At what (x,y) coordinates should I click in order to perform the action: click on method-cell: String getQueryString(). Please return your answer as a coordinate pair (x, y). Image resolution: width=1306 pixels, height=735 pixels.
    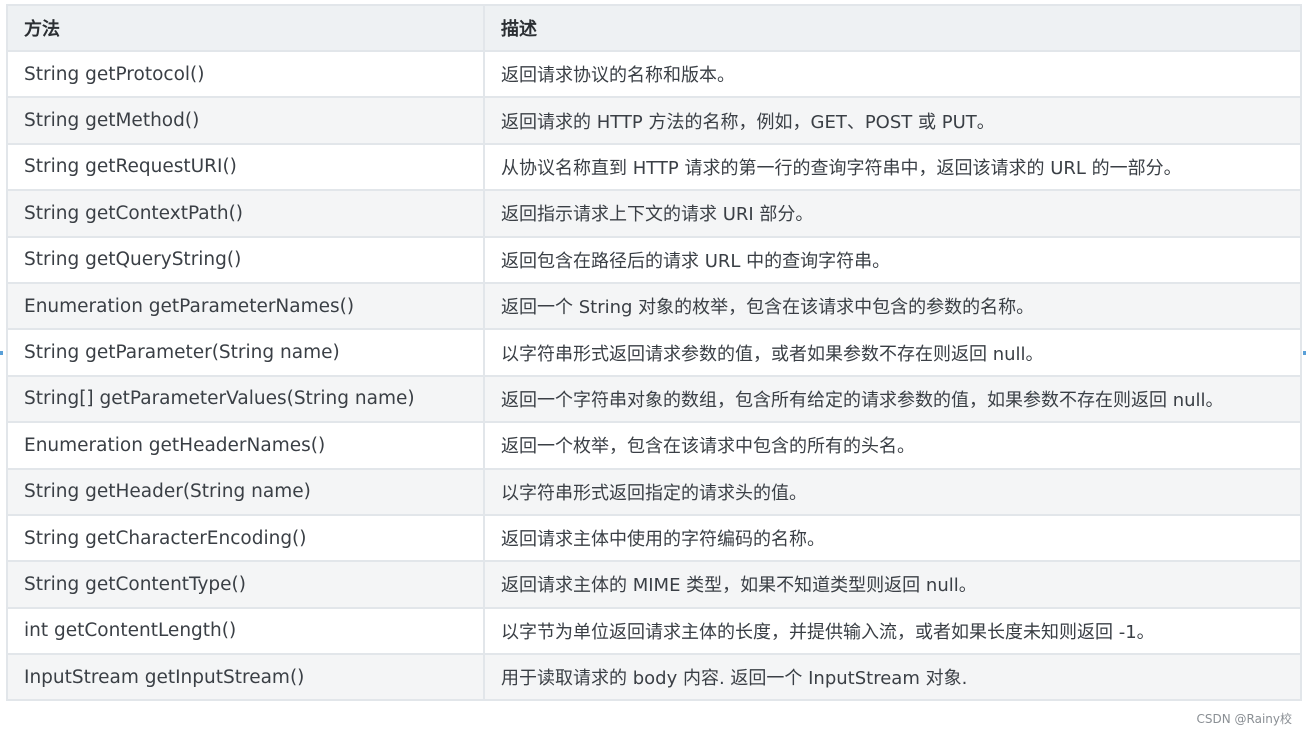
    Looking at the image, I should click on (245, 259).